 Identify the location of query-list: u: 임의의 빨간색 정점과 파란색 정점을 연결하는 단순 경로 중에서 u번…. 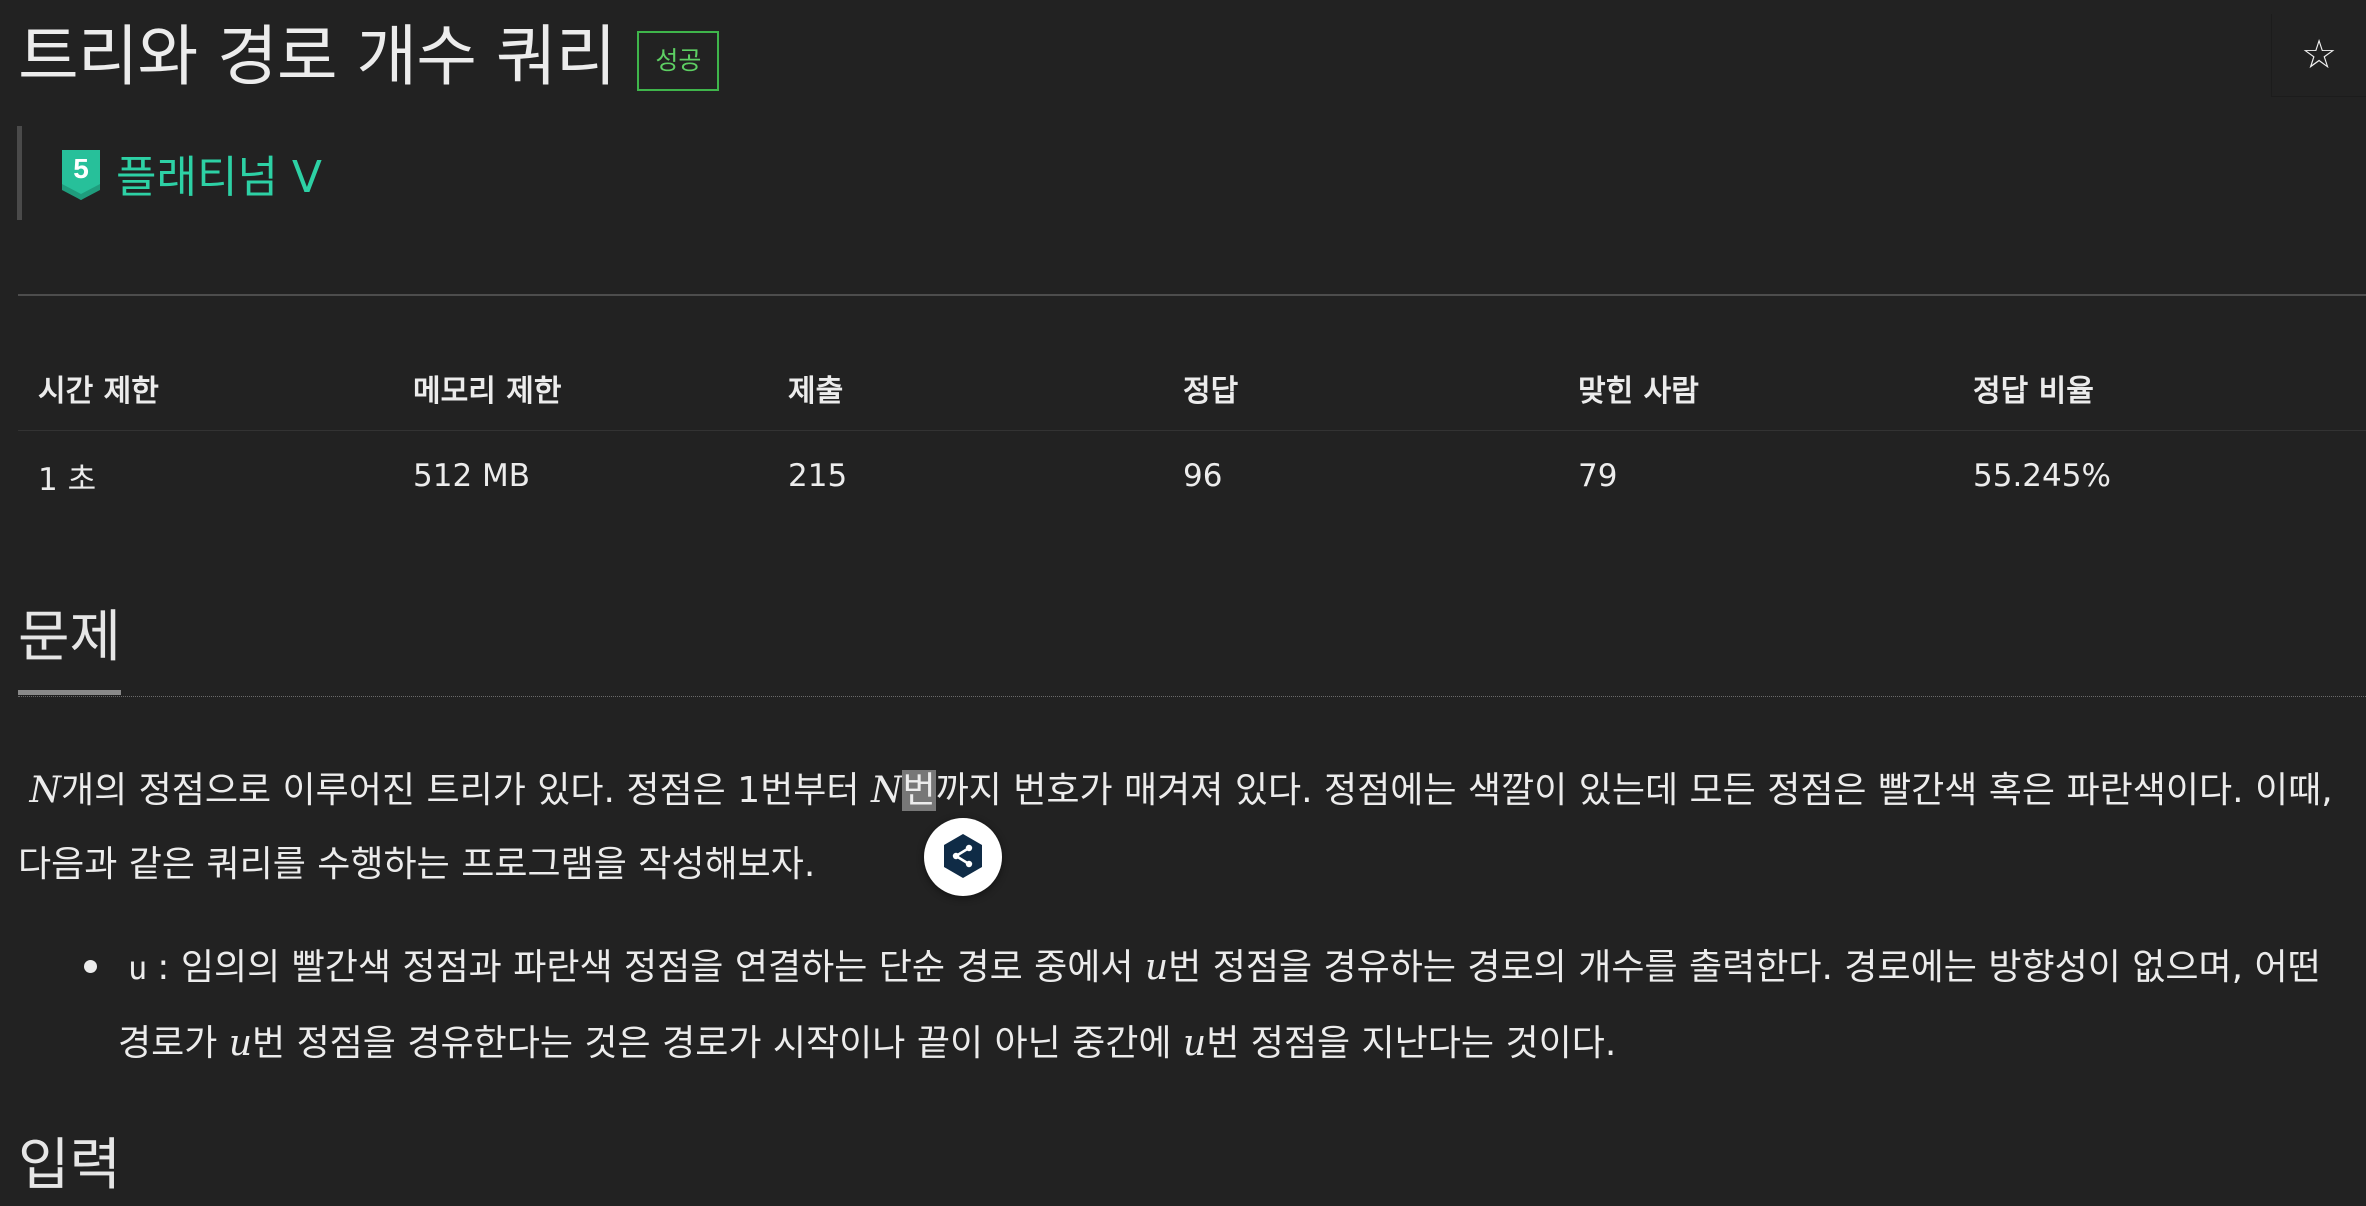
(1221, 1006).